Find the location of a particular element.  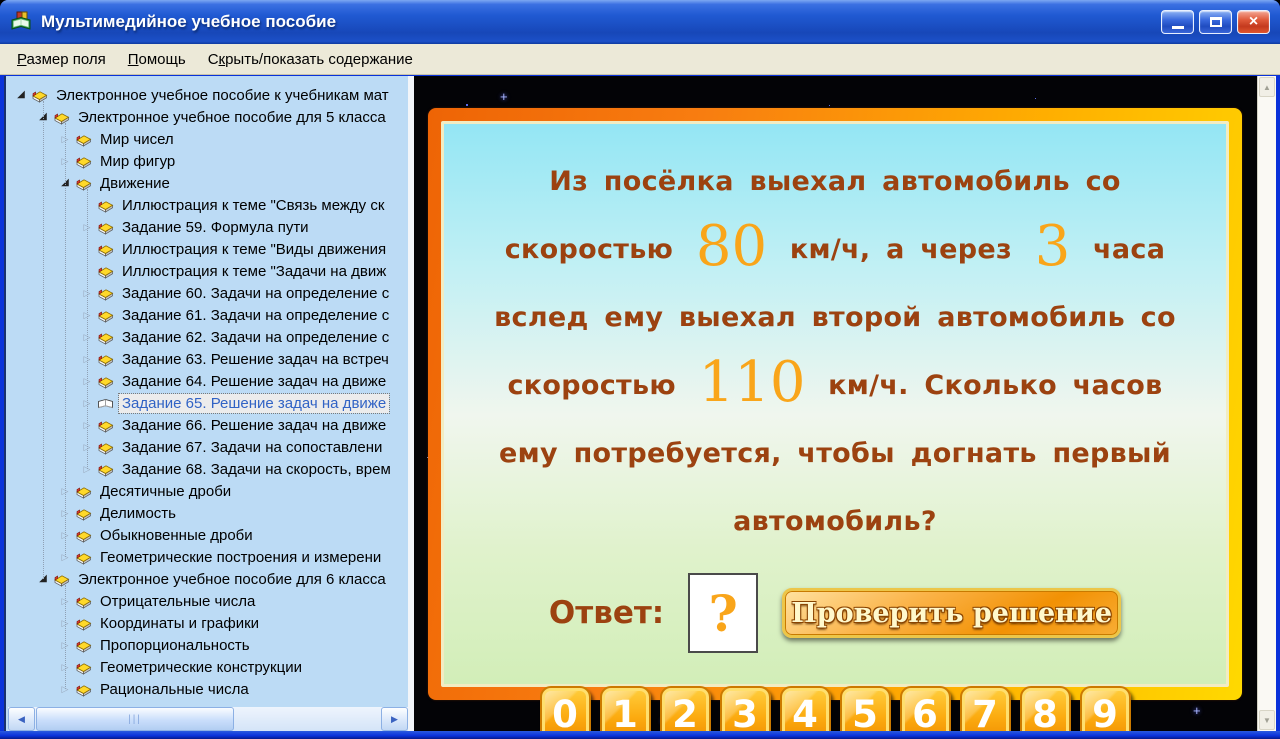

tree-item: ▷ Мир фигур is located at coordinates (208, 161).